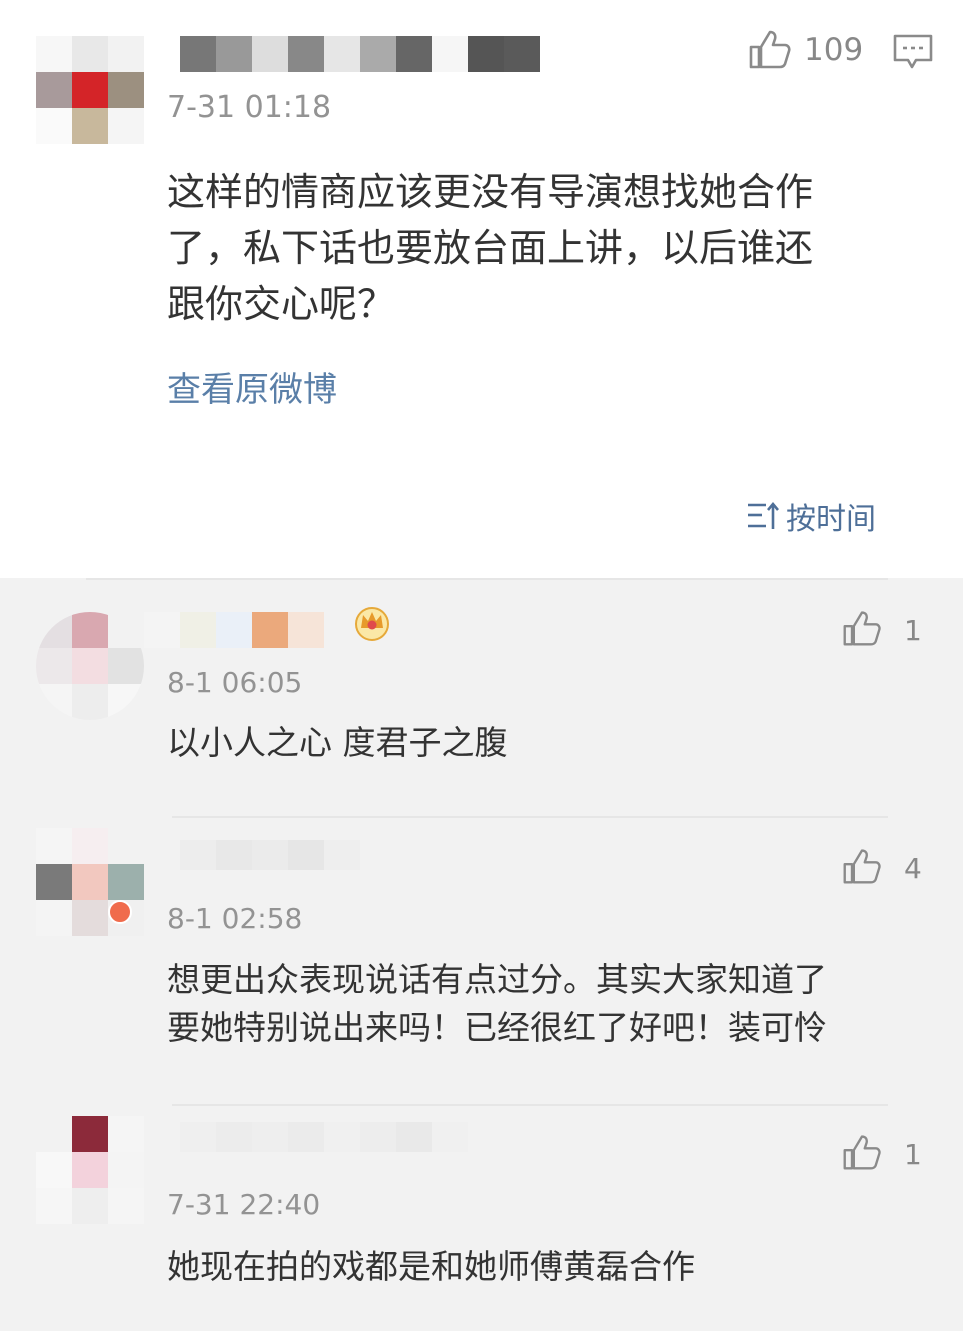 This screenshot has height=1331, width=963. What do you see at coordinates (497, 1027) in the screenshot?
I see `reply-text-line: 要她特别说出来吗！已经很红了好吧！装可怜` at bounding box center [497, 1027].